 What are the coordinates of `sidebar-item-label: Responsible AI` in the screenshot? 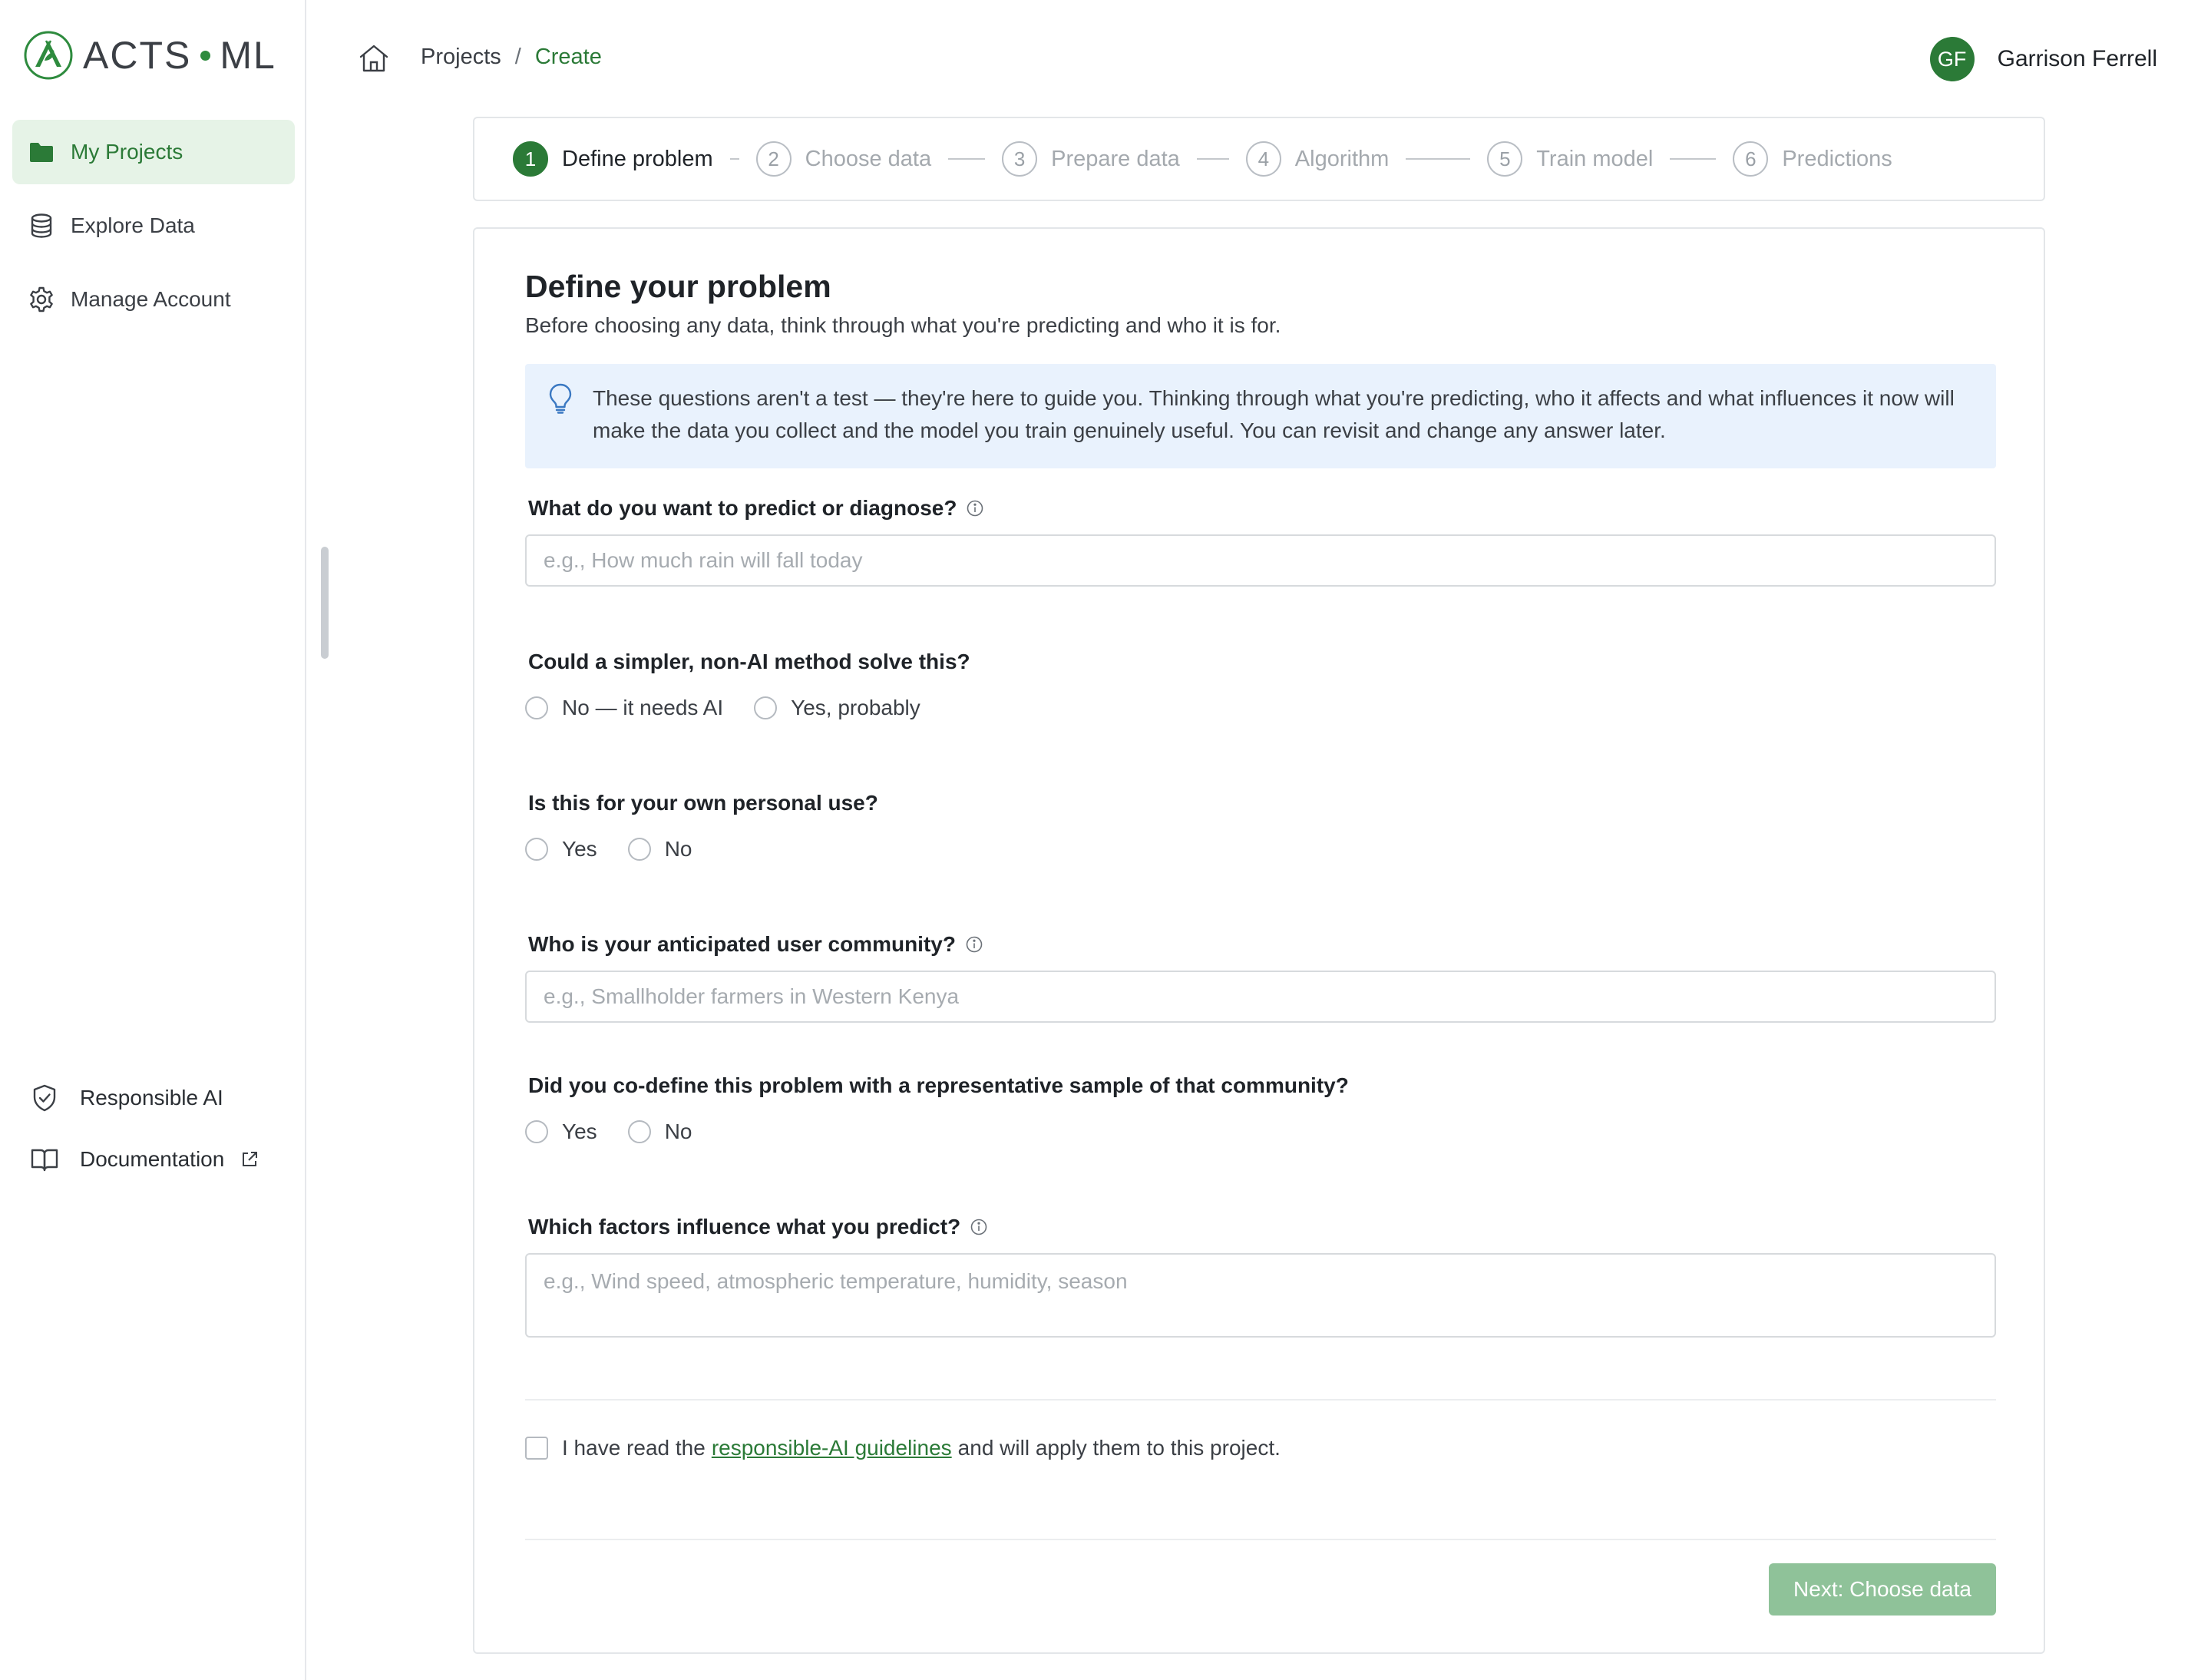 It's located at (151, 1098).